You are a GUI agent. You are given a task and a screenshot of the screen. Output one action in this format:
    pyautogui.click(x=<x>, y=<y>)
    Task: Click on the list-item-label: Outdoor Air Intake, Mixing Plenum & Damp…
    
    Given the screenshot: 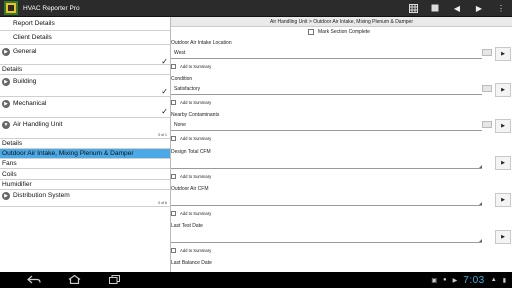 What is the action you would take?
    pyautogui.click(x=68, y=153)
    